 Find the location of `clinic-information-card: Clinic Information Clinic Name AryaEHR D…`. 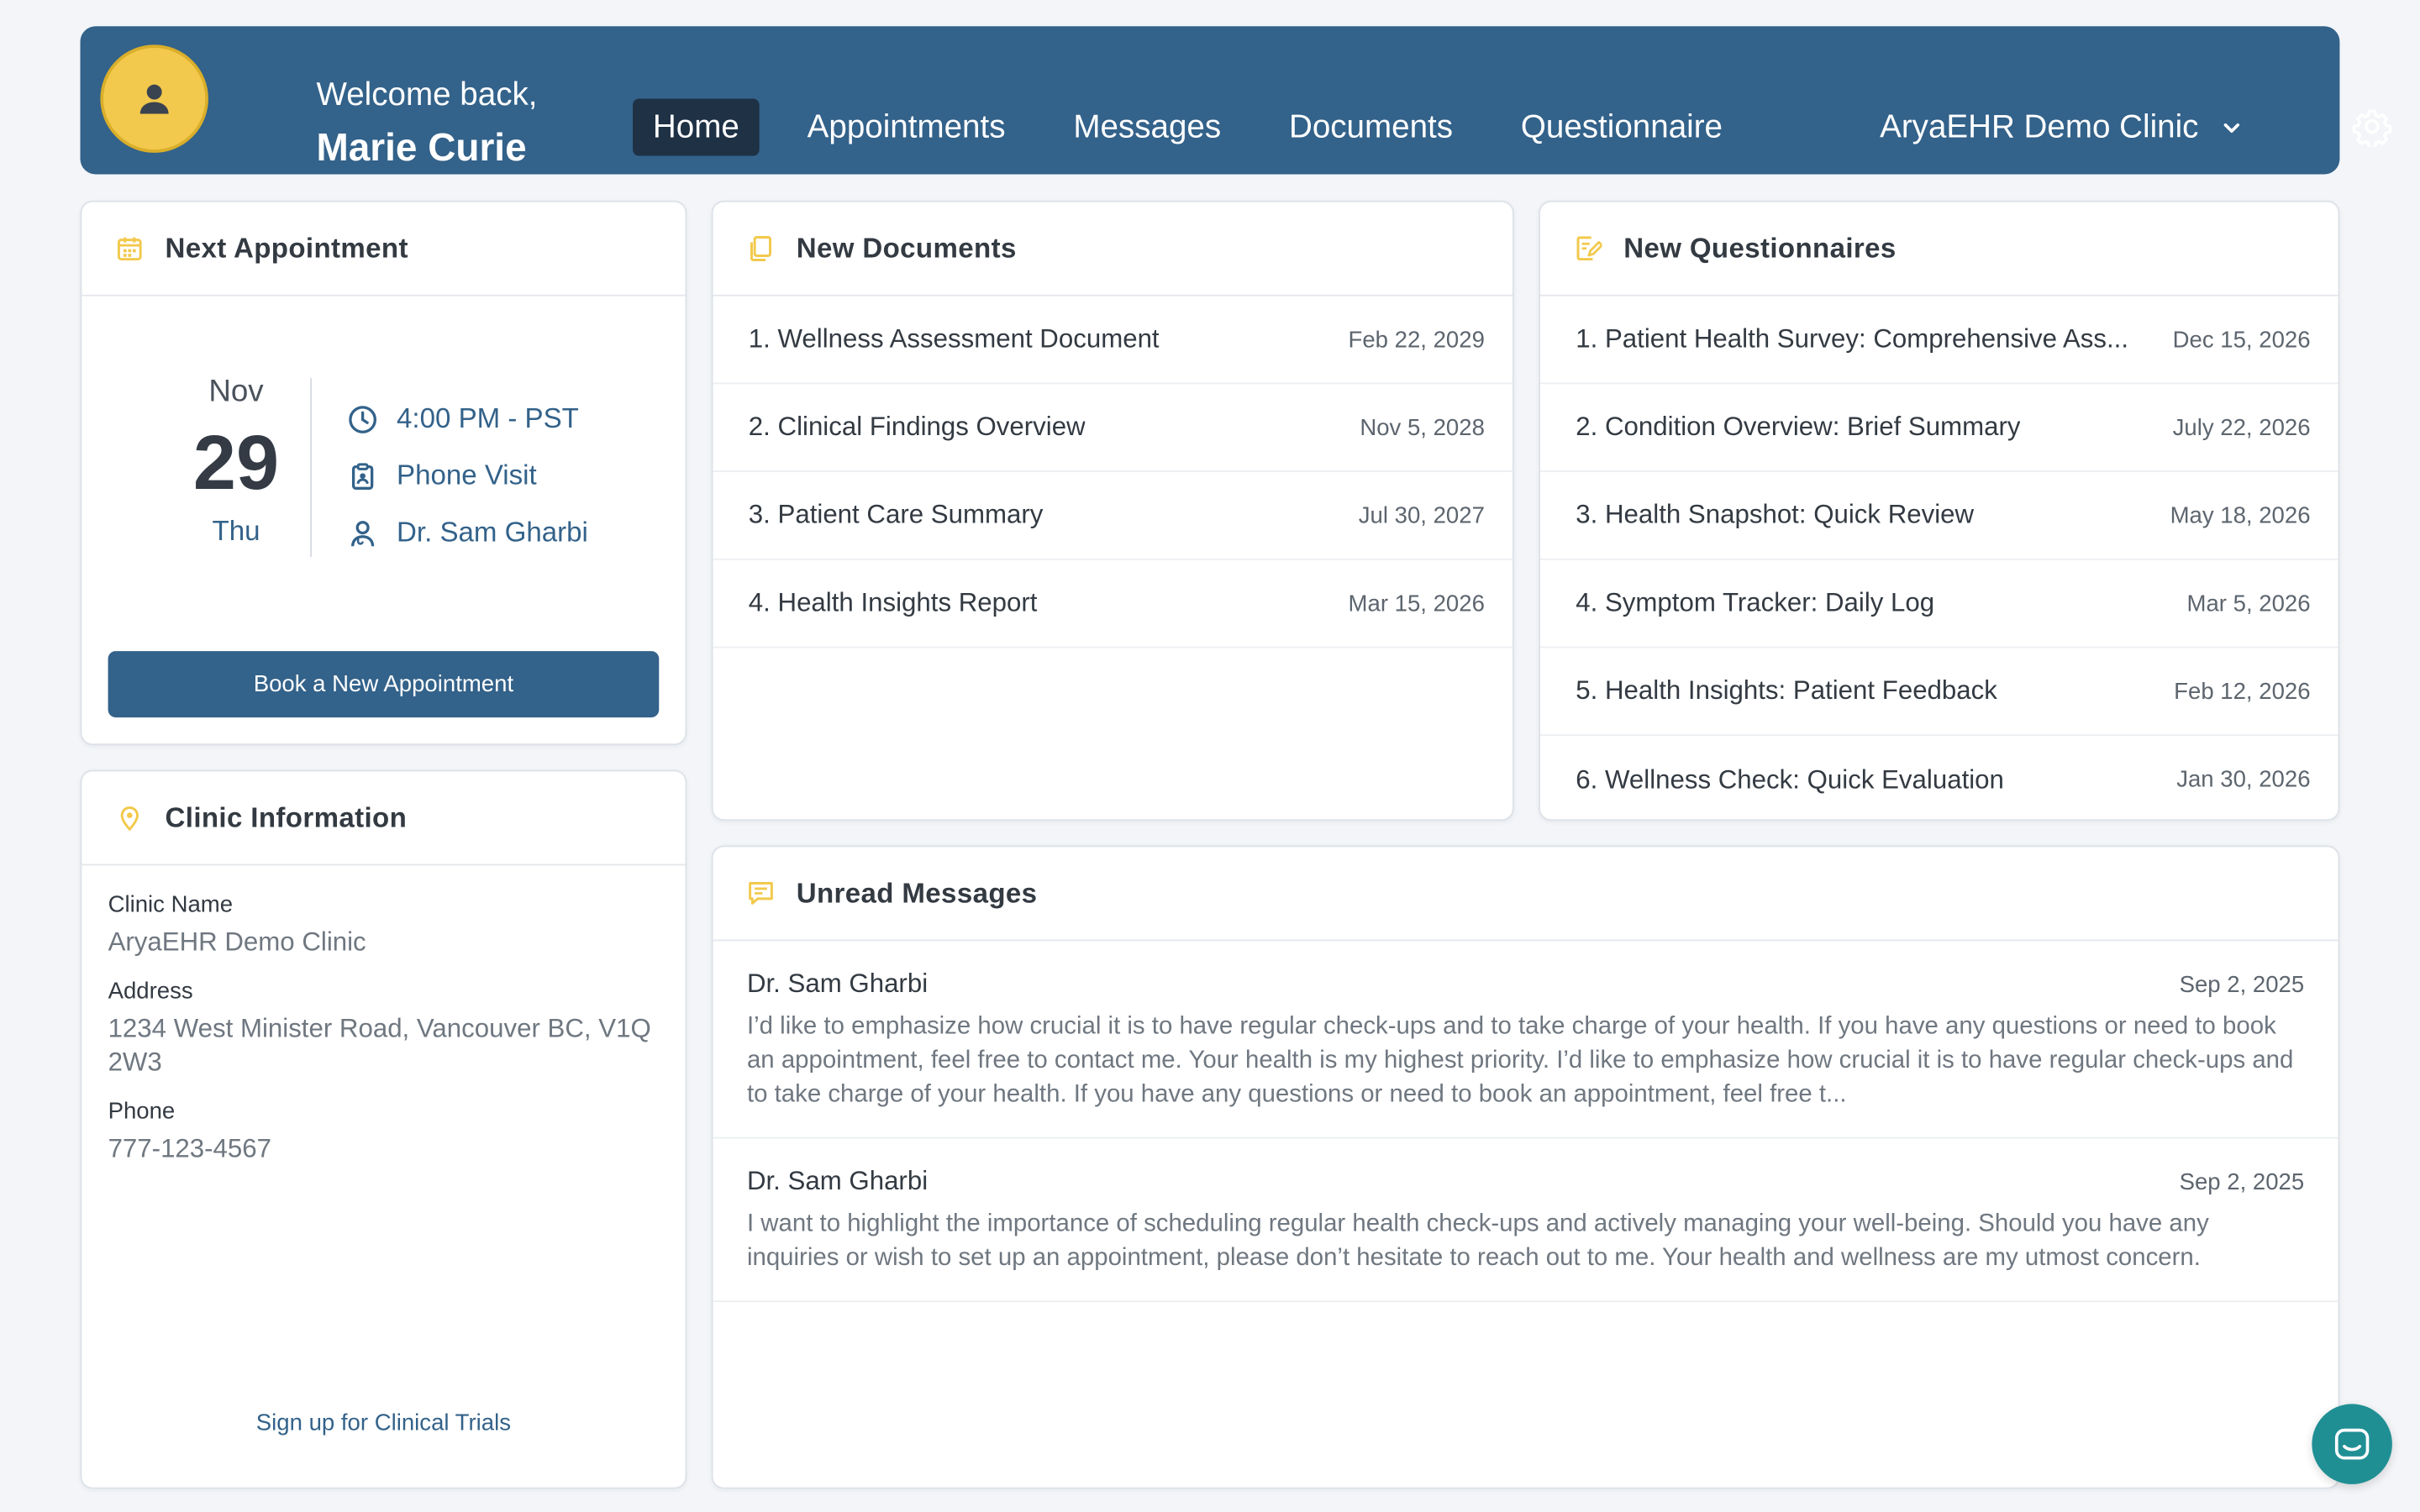

clinic-information-card: Clinic Information Clinic Name AryaEHR D… is located at coordinates (383, 1129).